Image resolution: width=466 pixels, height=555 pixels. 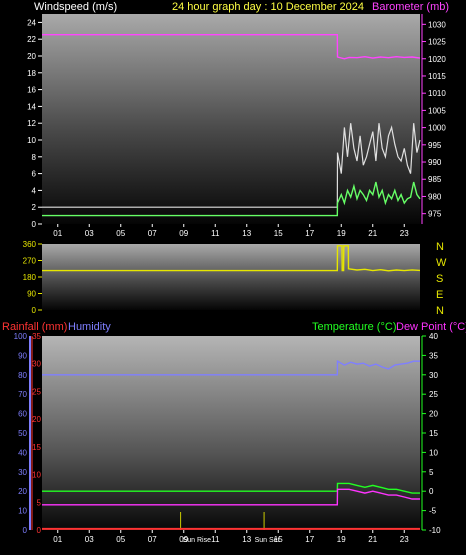 I want to click on temperature-tick-label: 40, so click(x=433, y=336).